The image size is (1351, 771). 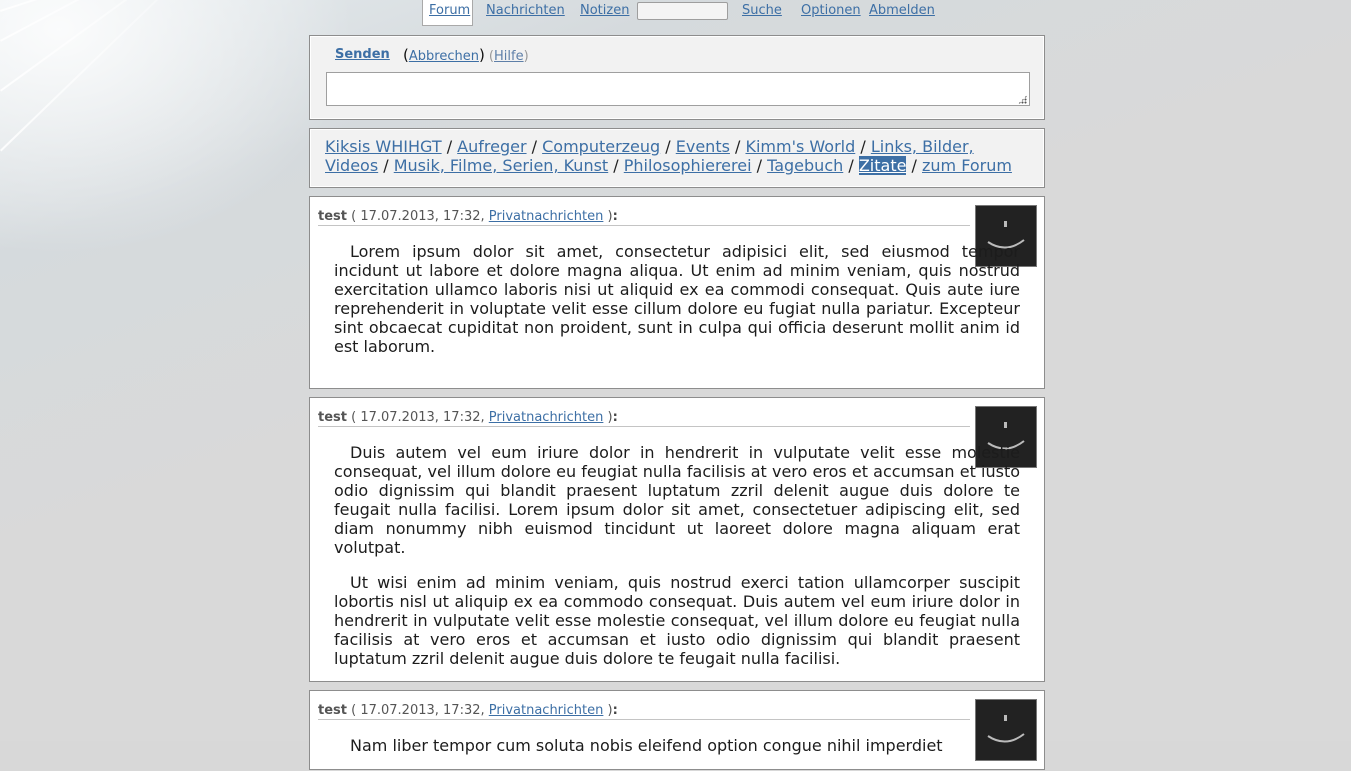 I want to click on category-link: Aufreger, so click(x=491, y=146).